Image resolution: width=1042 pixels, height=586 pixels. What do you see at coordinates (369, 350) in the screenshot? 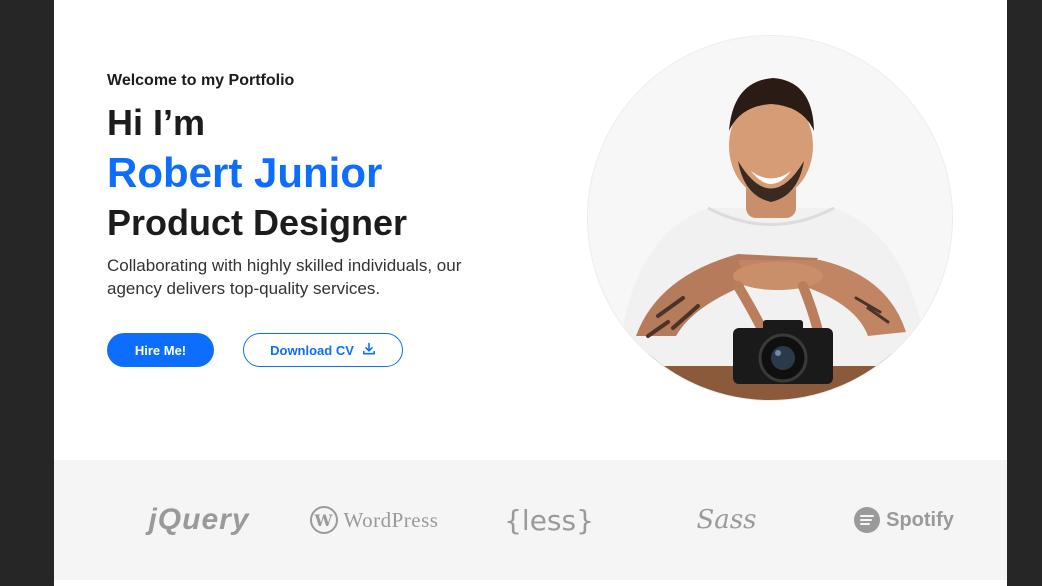
I see `download-icon` at bounding box center [369, 350].